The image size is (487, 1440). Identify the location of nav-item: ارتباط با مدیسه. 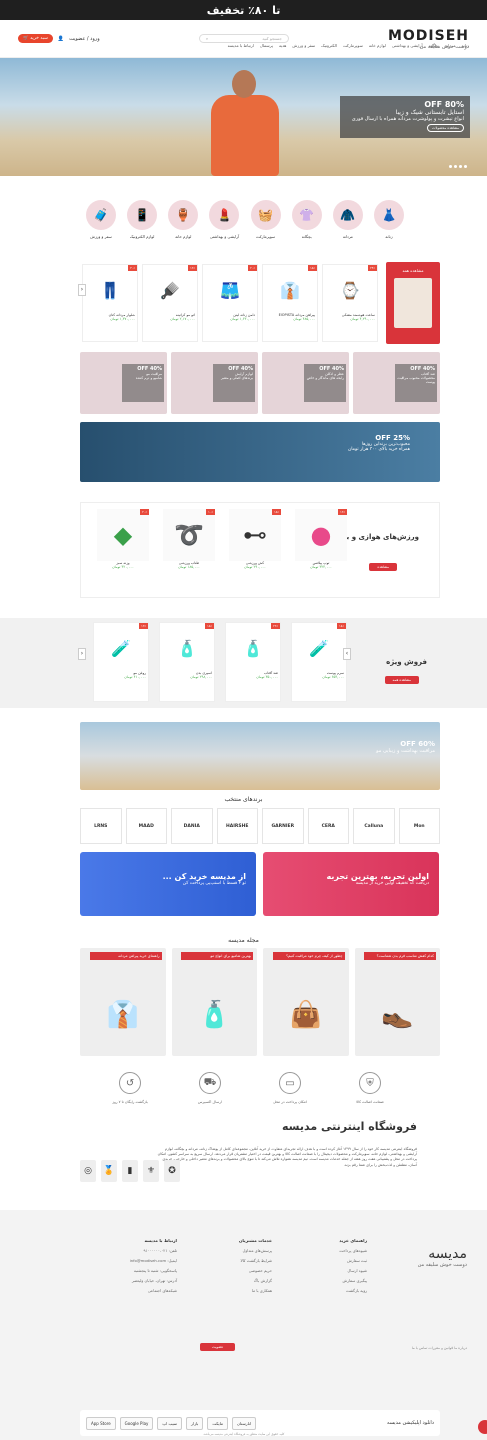
(241, 45).